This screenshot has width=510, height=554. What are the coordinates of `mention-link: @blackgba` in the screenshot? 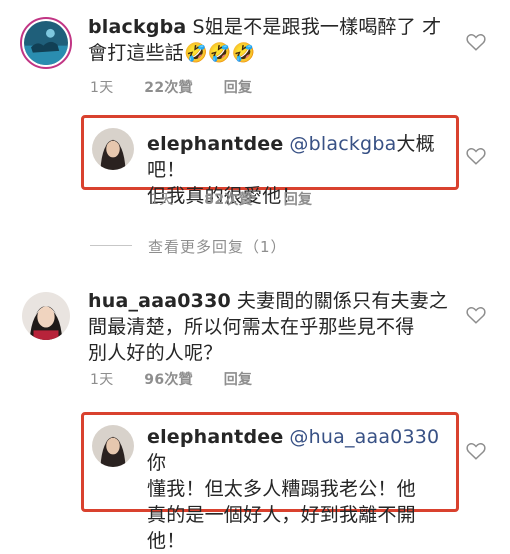 It's located at (342, 144).